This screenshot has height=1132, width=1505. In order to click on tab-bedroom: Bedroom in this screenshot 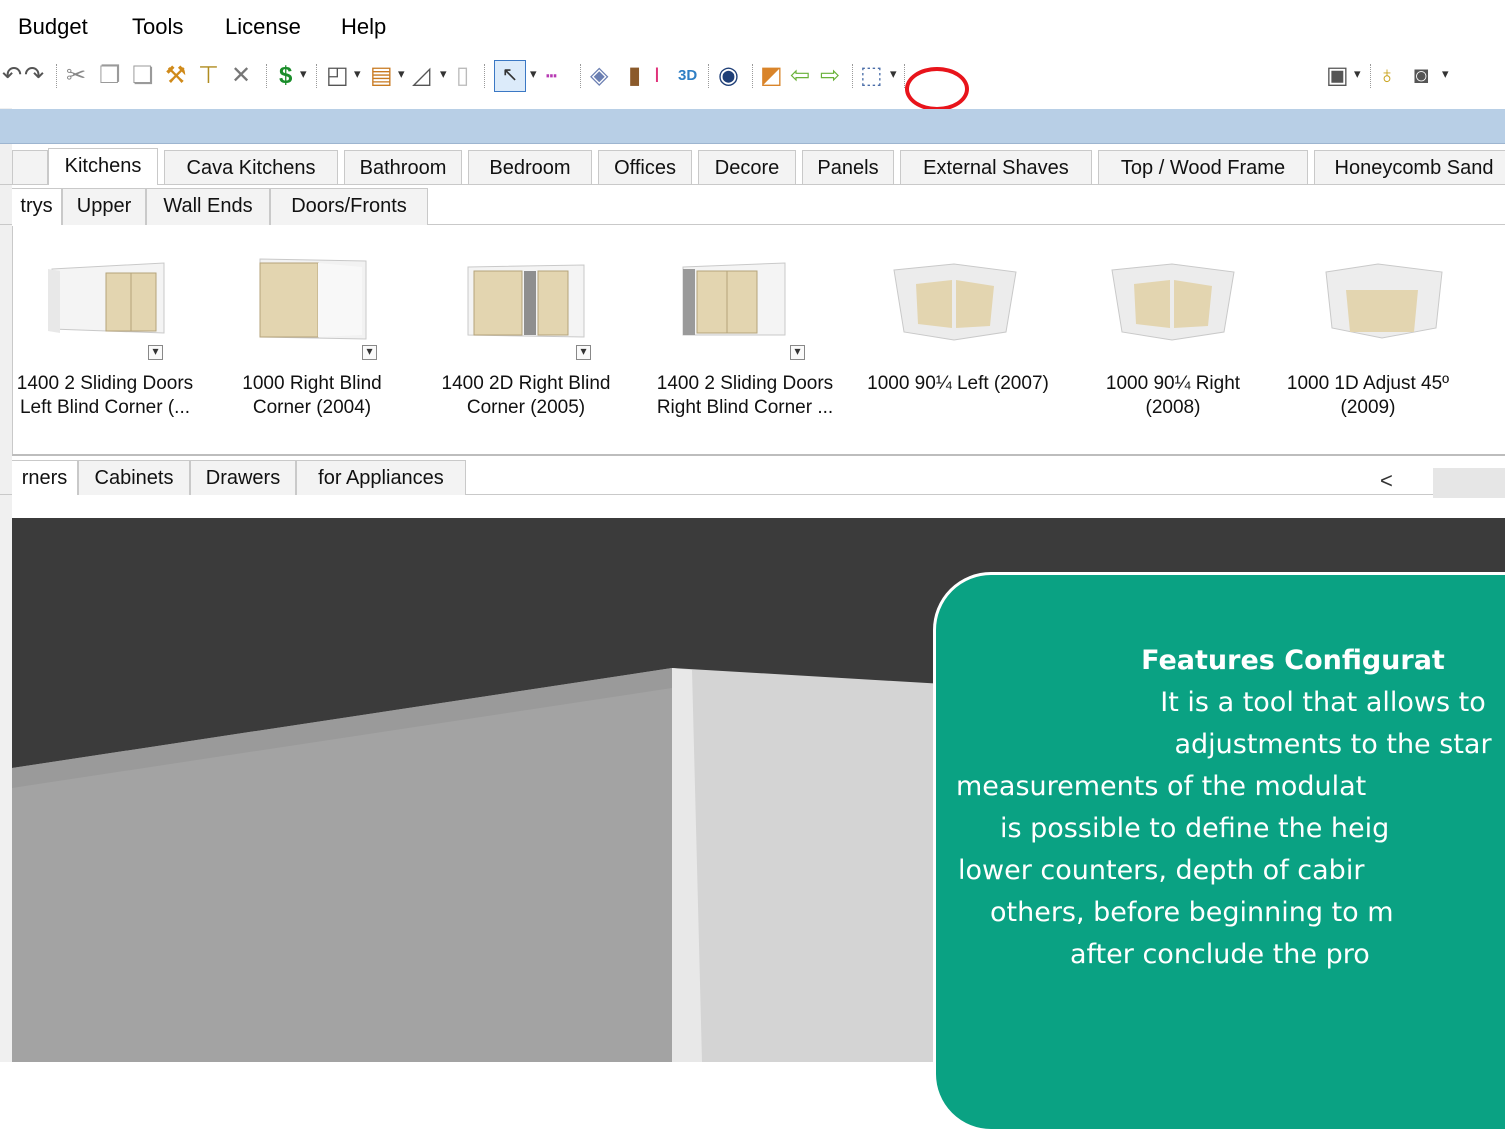, I will do `click(530, 167)`.